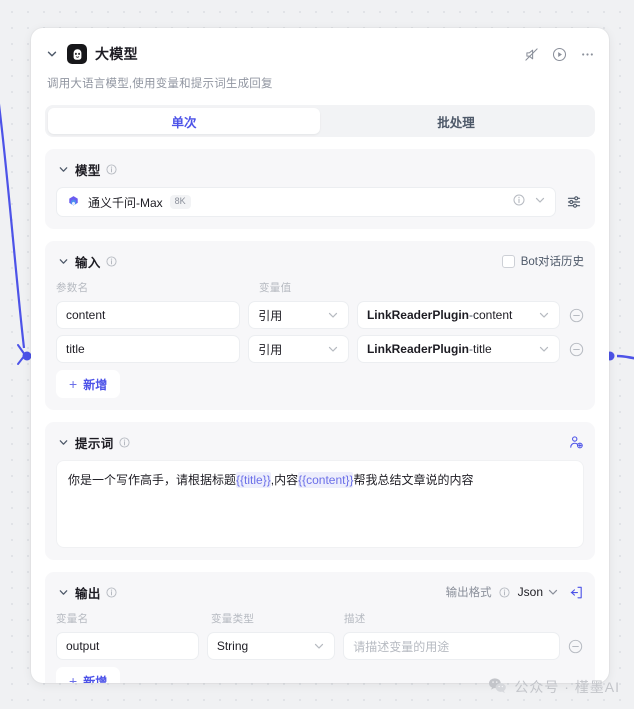 The width and height of the screenshot is (634, 709). Describe the element at coordinates (148, 349) in the screenshot. I see `input-param-name-field: title` at that location.